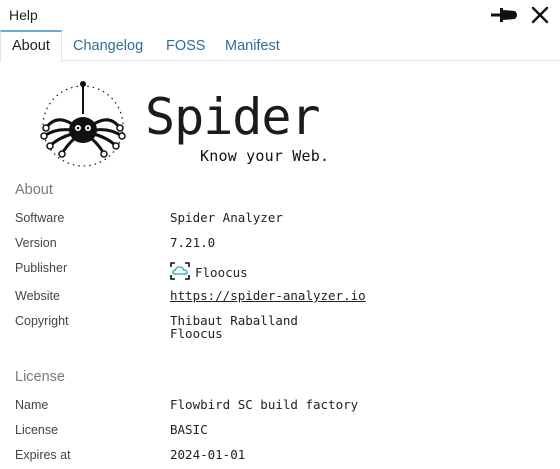 This screenshot has width=560, height=469. Describe the element at coordinates (280, 15) in the screenshot. I see `window-titlebar: Help` at that location.